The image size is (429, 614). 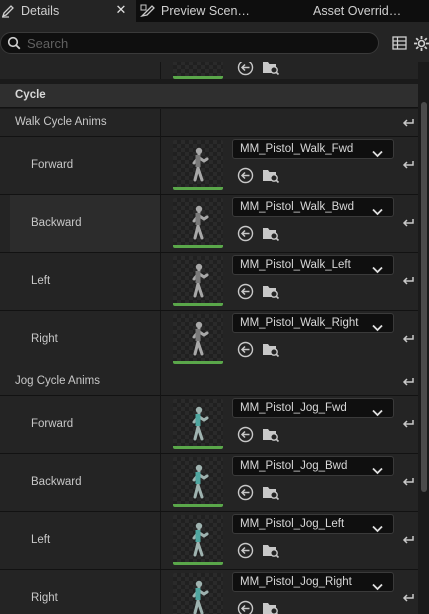 I want to click on anim-property-row: Left MM_Pistol_Walk_Left, so click(x=209, y=282).